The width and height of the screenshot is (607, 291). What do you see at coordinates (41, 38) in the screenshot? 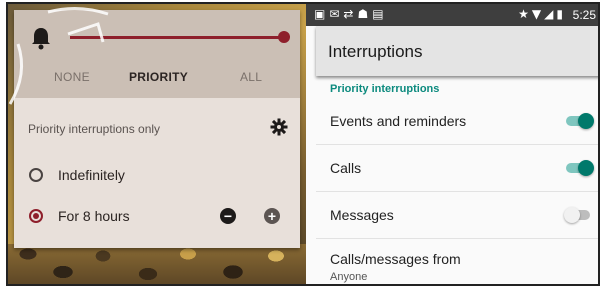
I see `bell-icon` at bounding box center [41, 38].